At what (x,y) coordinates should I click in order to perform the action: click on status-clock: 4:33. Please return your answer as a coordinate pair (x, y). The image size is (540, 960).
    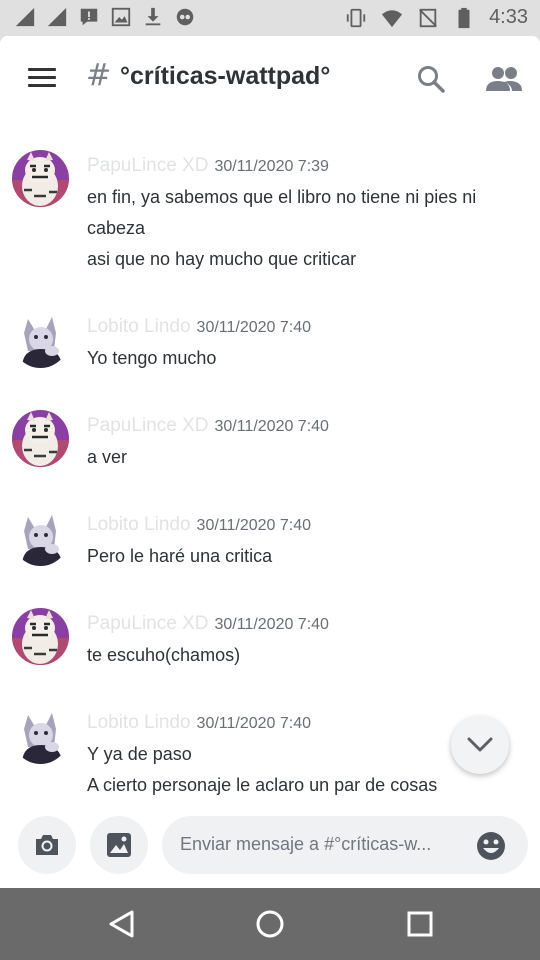
    Looking at the image, I should click on (508, 17).